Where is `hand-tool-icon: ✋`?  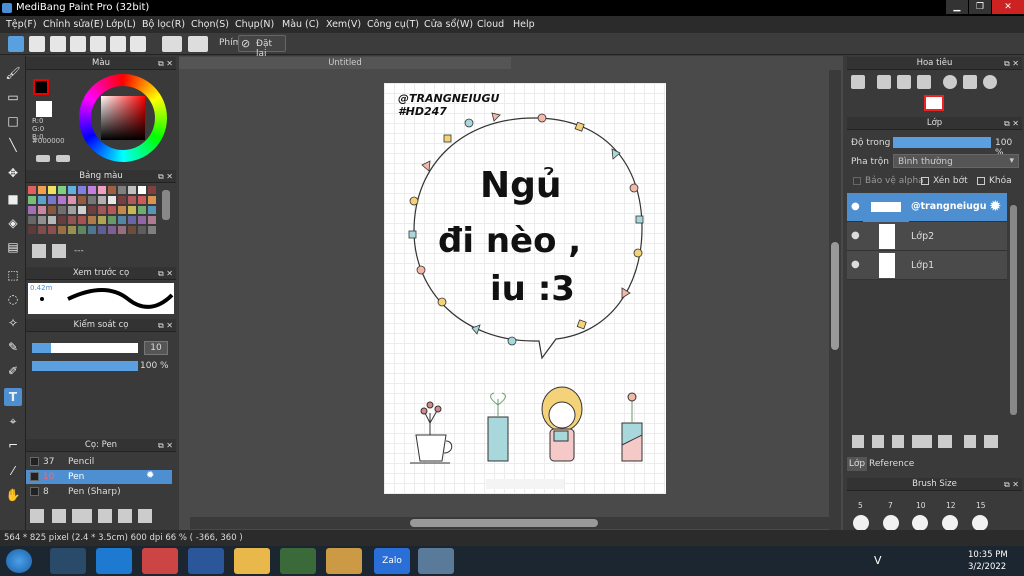 hand-tool-icon: ✋ is located at coordinates (13, 495).